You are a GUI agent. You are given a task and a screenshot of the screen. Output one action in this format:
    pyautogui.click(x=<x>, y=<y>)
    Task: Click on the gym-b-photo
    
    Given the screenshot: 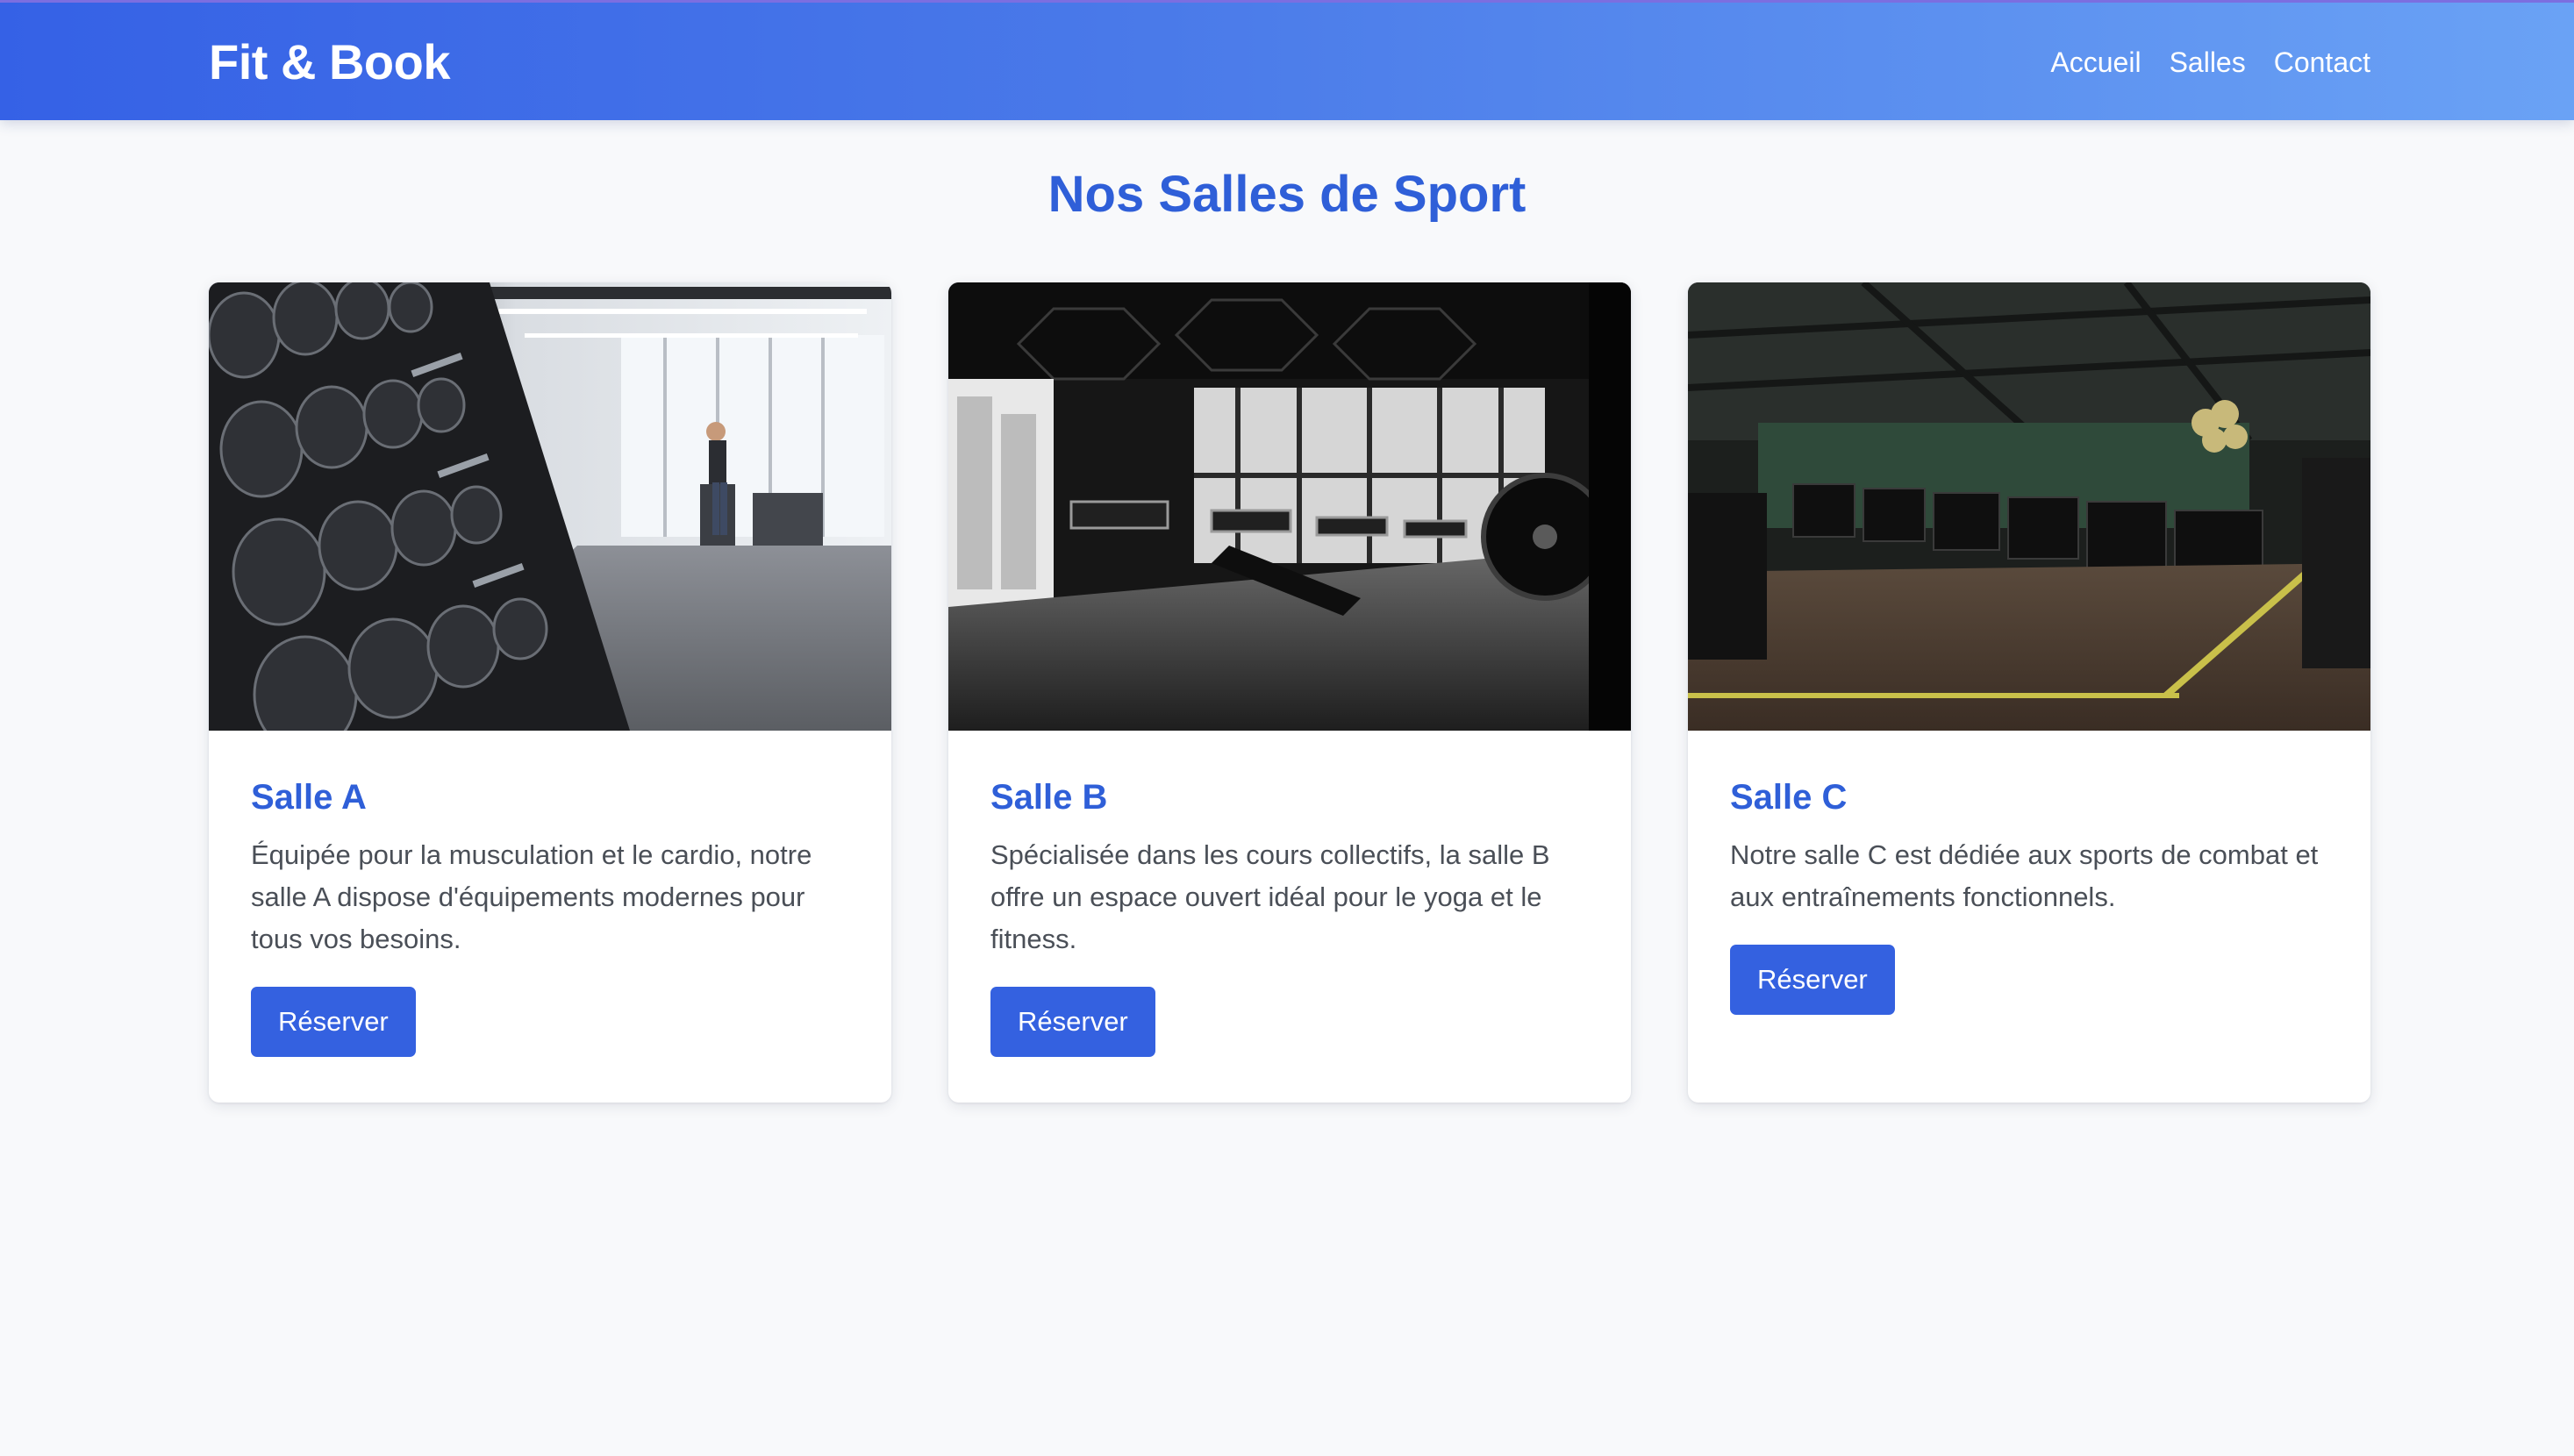 What is the action you would take?
    pyautogui.click(x=1289, y=506)
    